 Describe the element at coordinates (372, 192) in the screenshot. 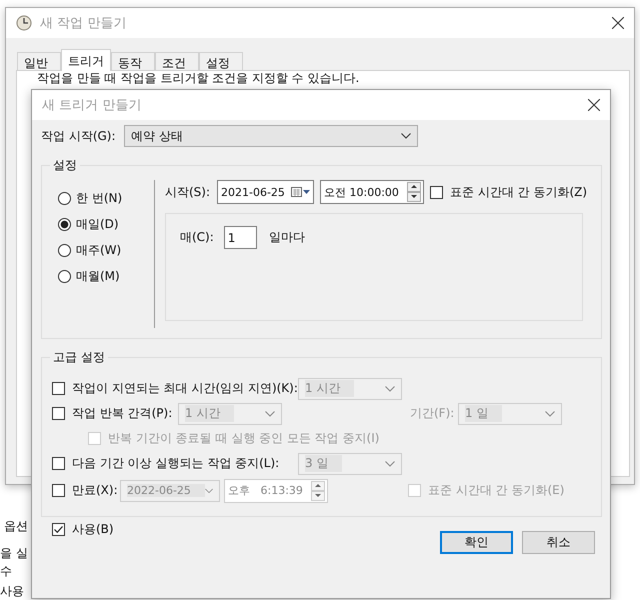

I see `time-spinner: 오전 10:00:00` at that location.